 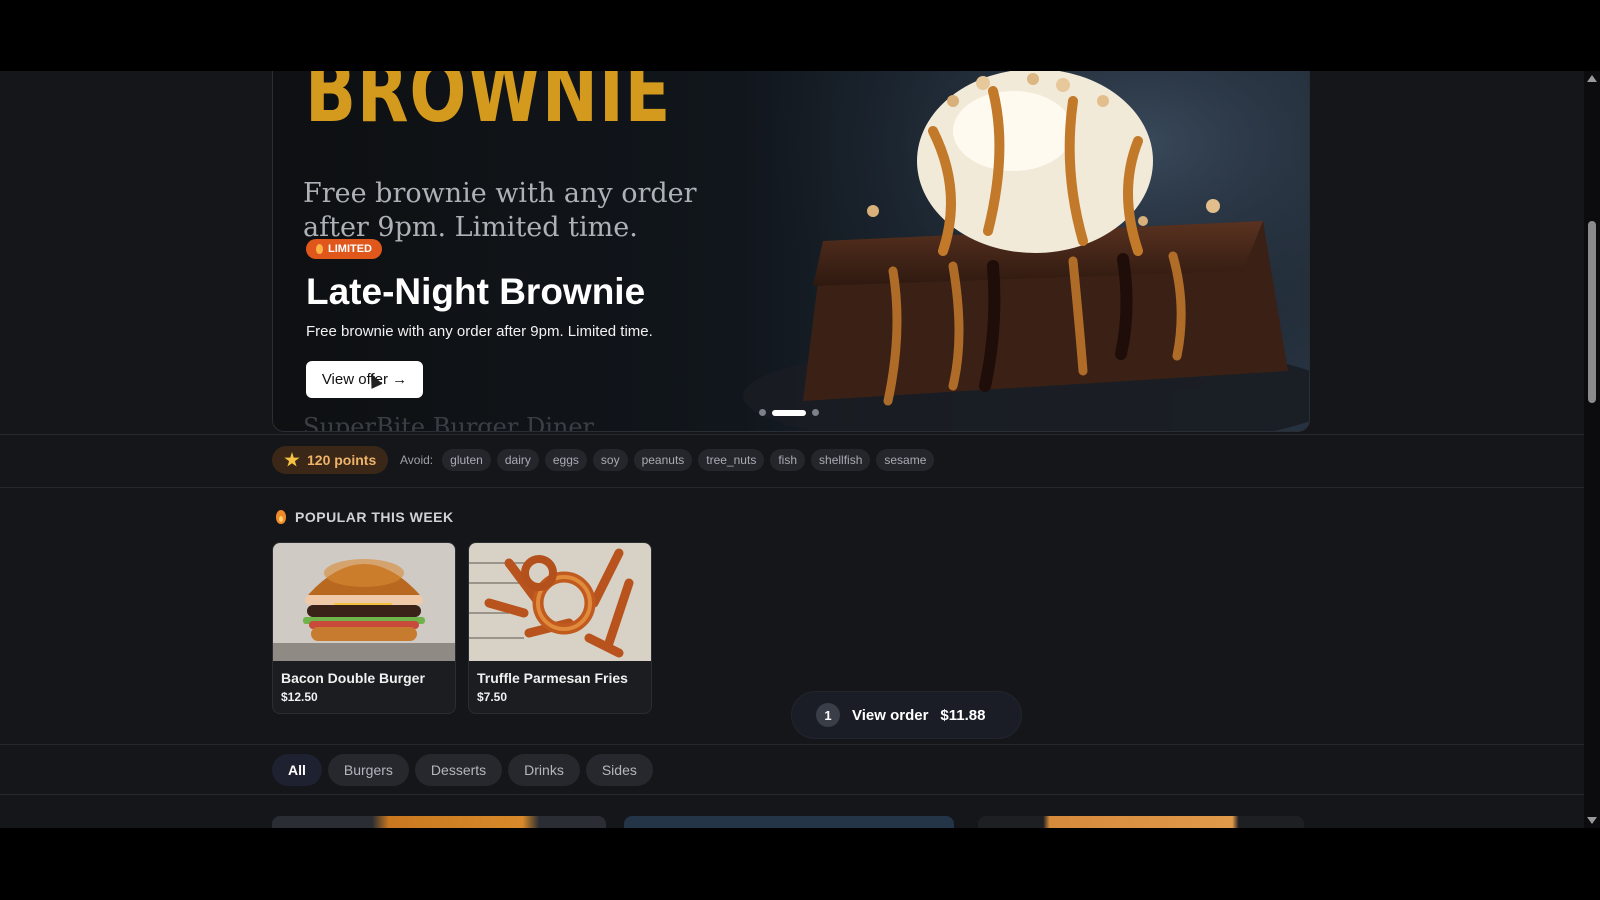 What do you see at coordinates (1592, 449) in the screenshot?
I see `vertical-scrollbar` at bounding box center [1592, 449].